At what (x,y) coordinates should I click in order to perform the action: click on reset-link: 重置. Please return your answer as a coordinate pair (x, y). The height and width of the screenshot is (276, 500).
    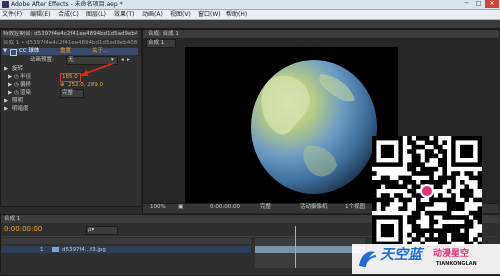
    Looking at the image, I should click on (65, 51).